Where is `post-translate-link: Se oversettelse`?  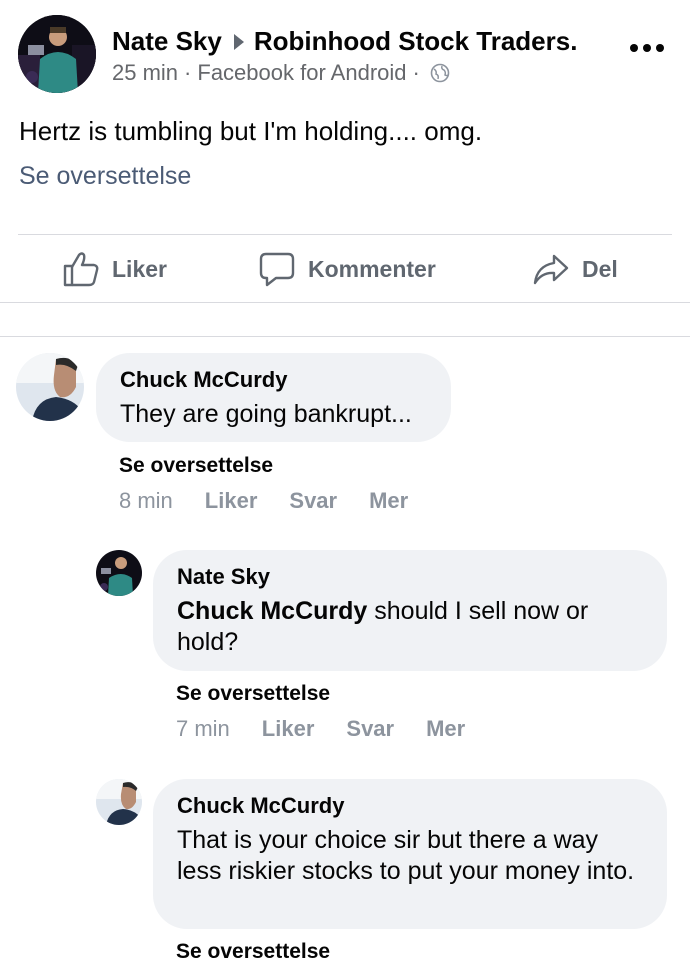
post-translate-link: Se oversettelse is located at coordinates (105, 176).